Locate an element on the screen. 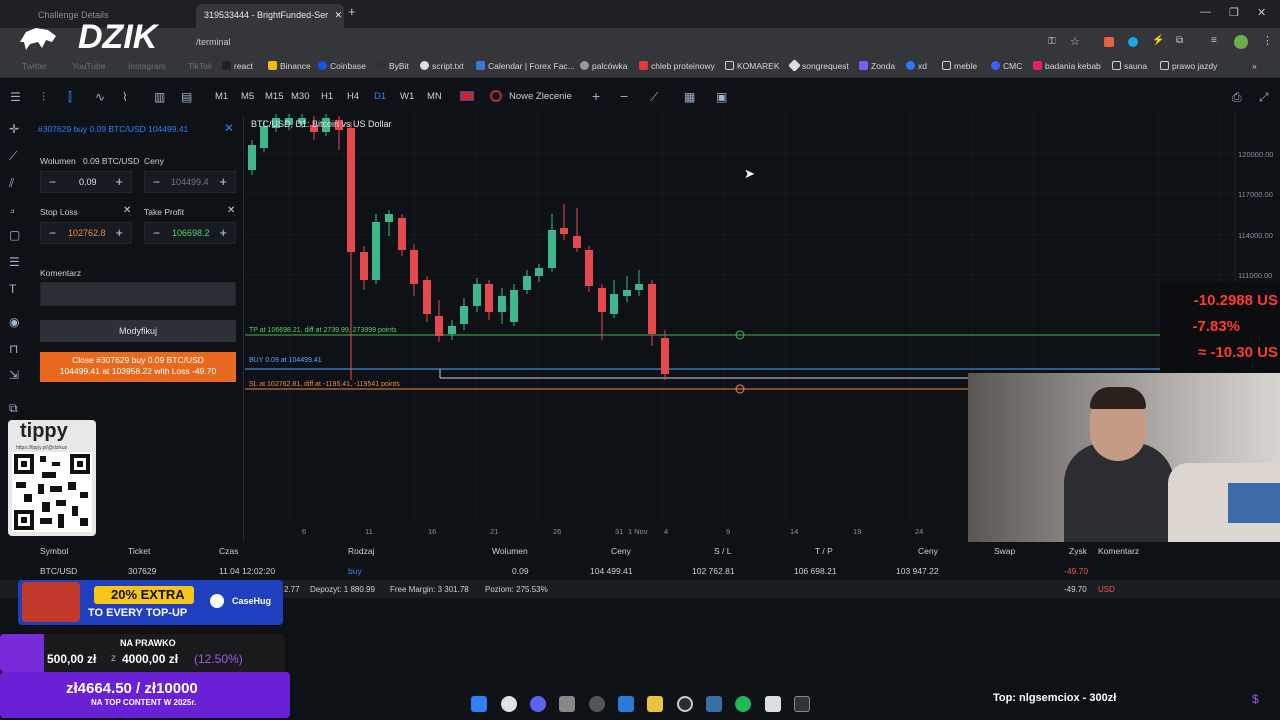 The image size is (1280, 720). x-tick: 31 is located at coordinates (619, 531).